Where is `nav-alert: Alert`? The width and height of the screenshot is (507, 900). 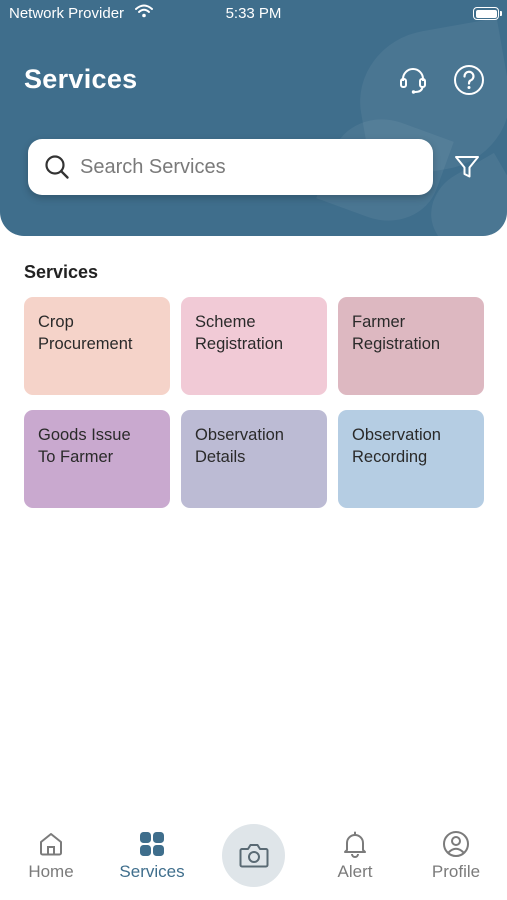
nav-alert: Alert is located at coordinates (355, 852).